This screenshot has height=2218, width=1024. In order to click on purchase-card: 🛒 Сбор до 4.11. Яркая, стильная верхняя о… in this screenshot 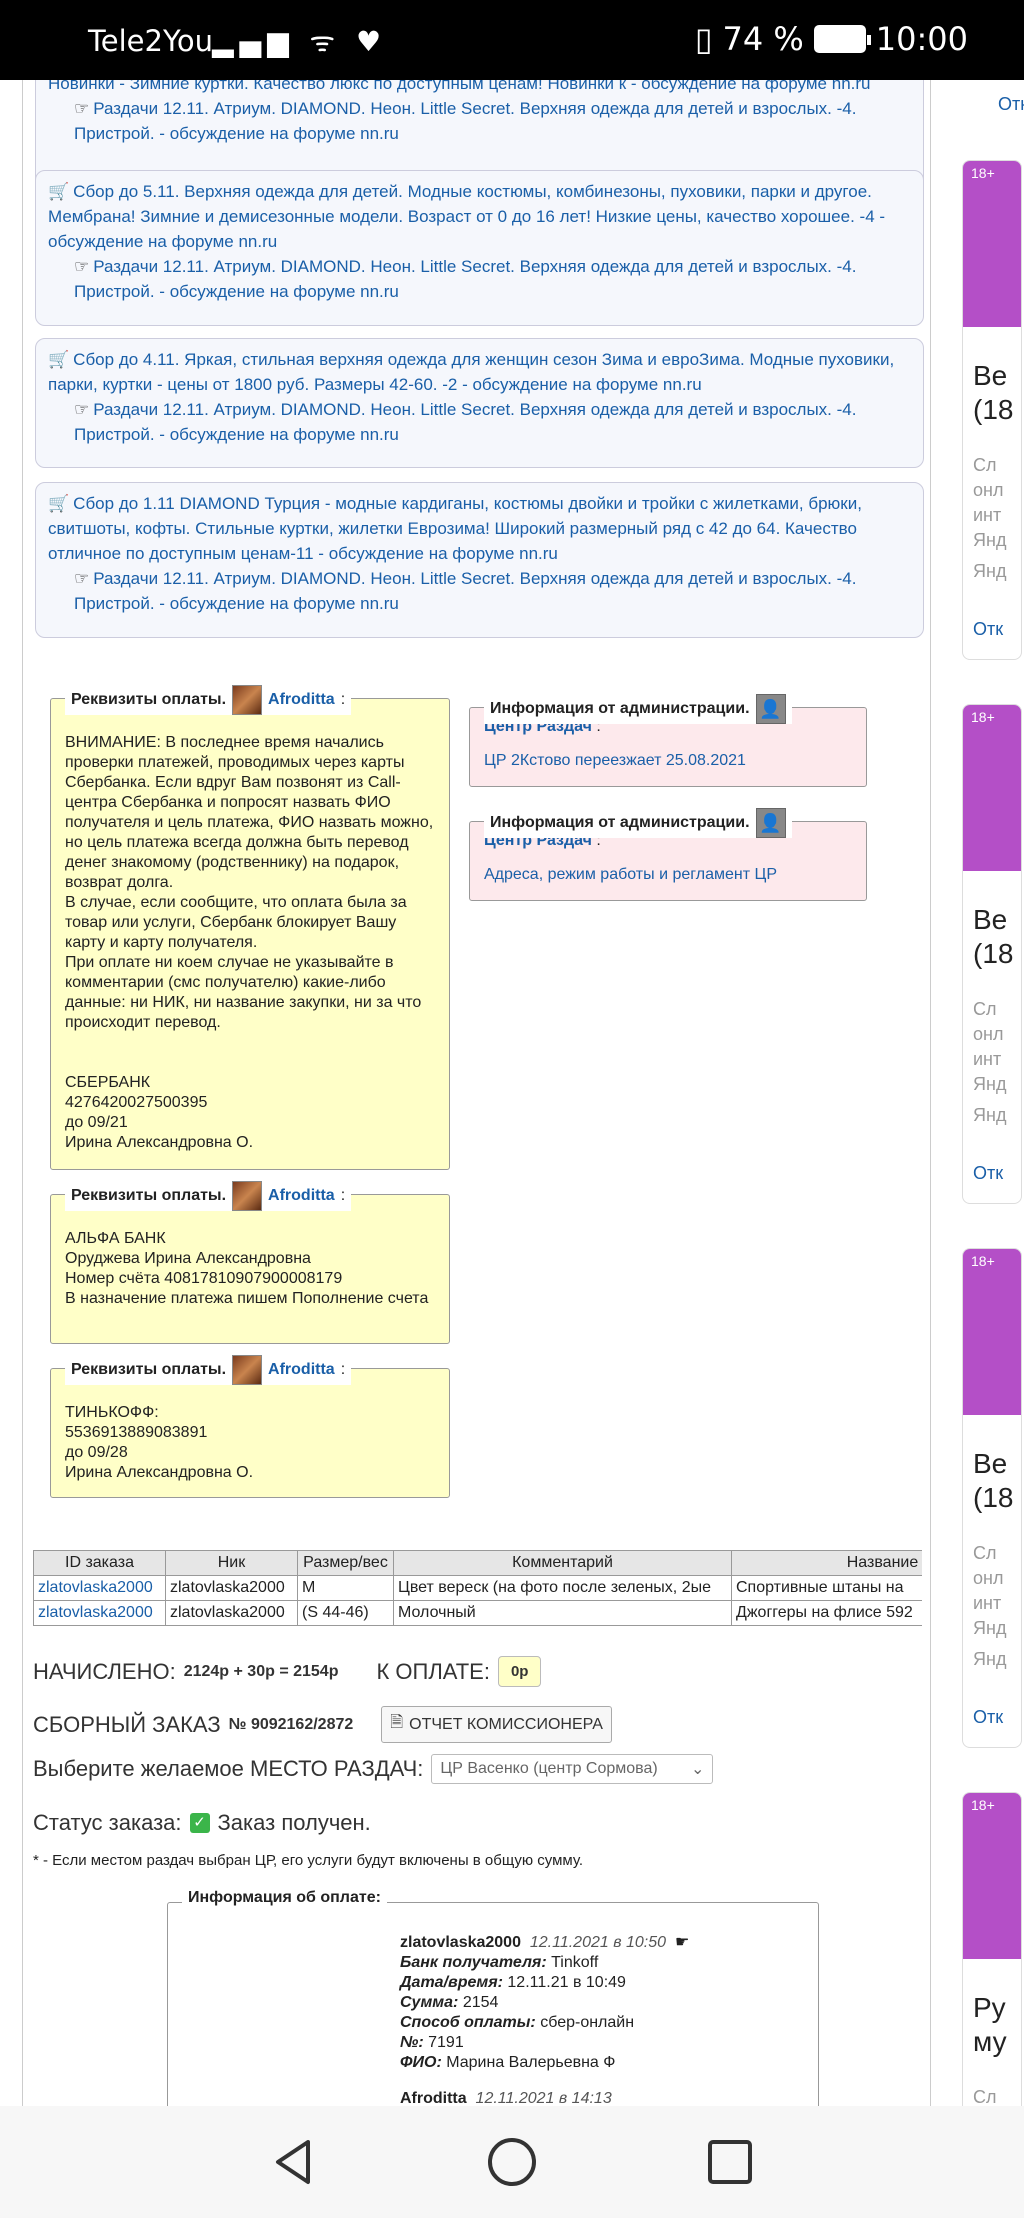, I will do `click(479, 403)`.